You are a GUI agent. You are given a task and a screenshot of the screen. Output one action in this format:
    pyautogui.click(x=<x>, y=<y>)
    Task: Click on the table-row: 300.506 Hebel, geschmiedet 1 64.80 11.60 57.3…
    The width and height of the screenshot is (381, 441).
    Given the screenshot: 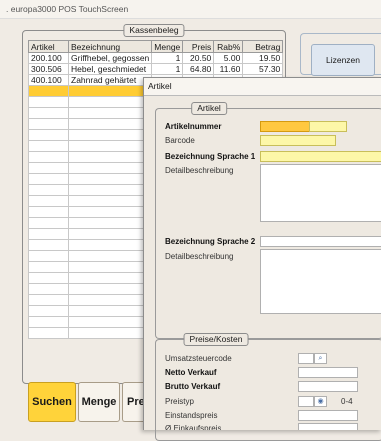 What is the action you would take?
    pyautogui.click(x=156, y=69)
    